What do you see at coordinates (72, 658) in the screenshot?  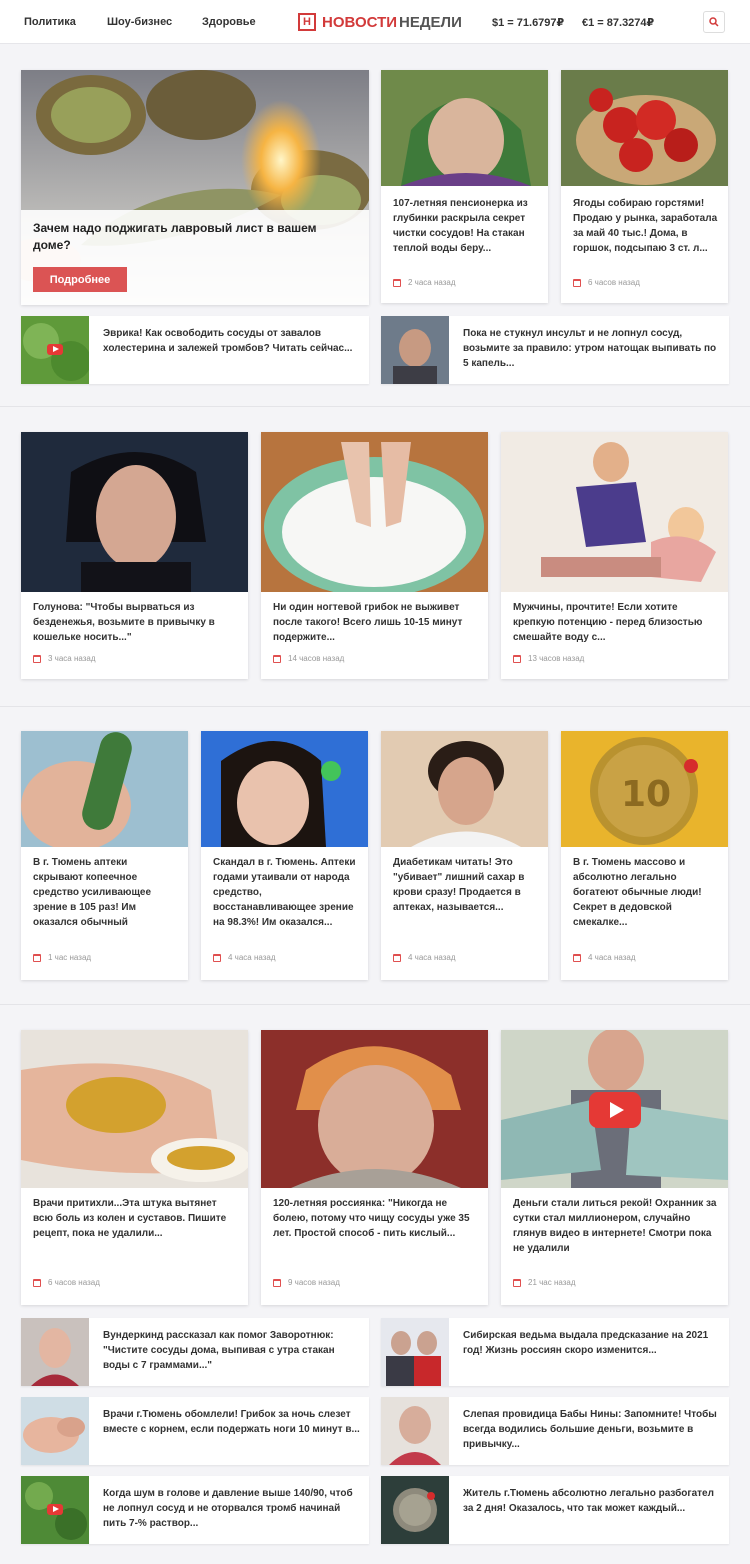 I see `time-text: 3 часа назад` at bounding box center [72, 658].